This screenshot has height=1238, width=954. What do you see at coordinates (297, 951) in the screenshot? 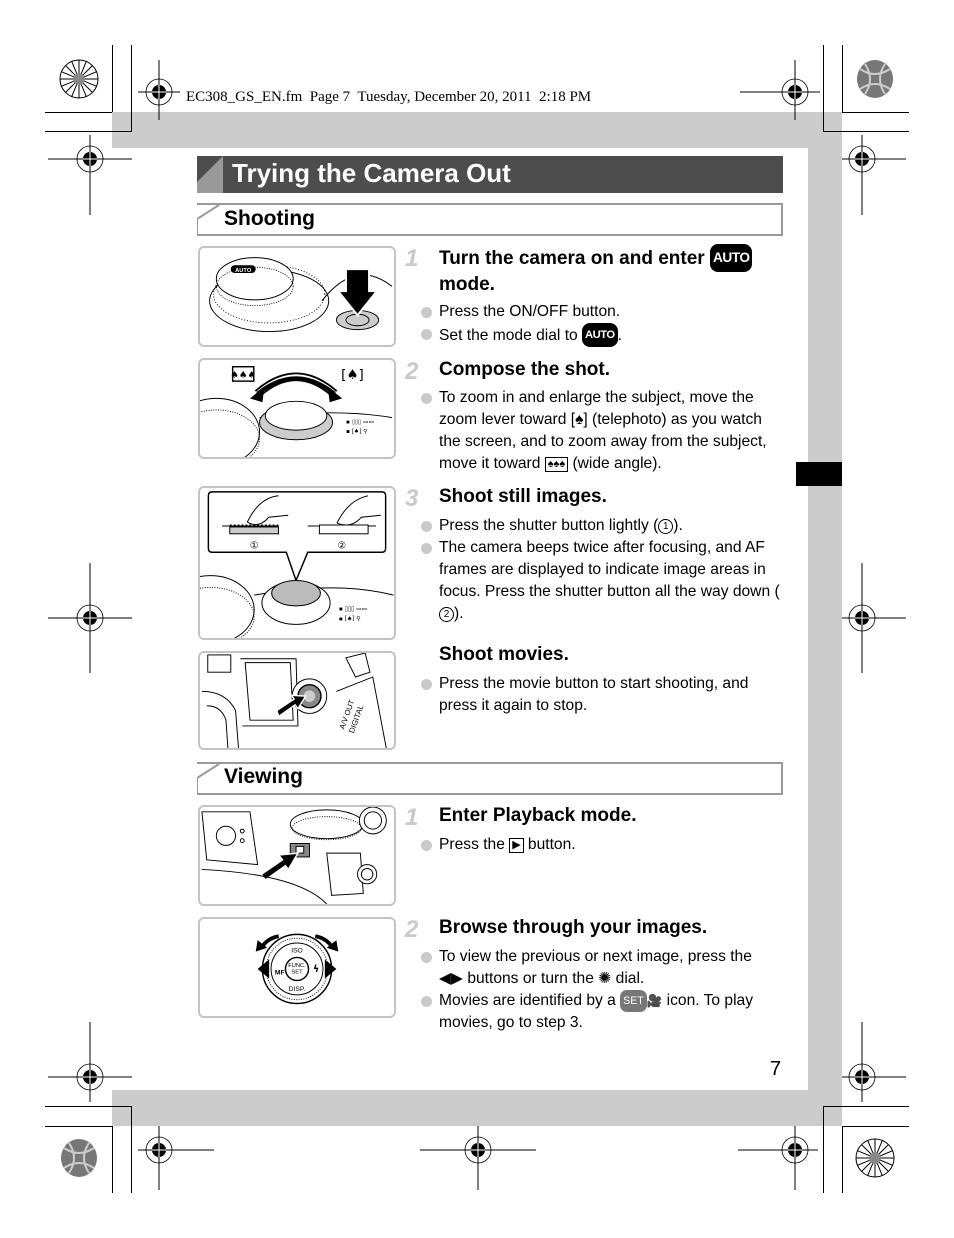
I see `svg-text: ISO` at bounding box center [297, 951].